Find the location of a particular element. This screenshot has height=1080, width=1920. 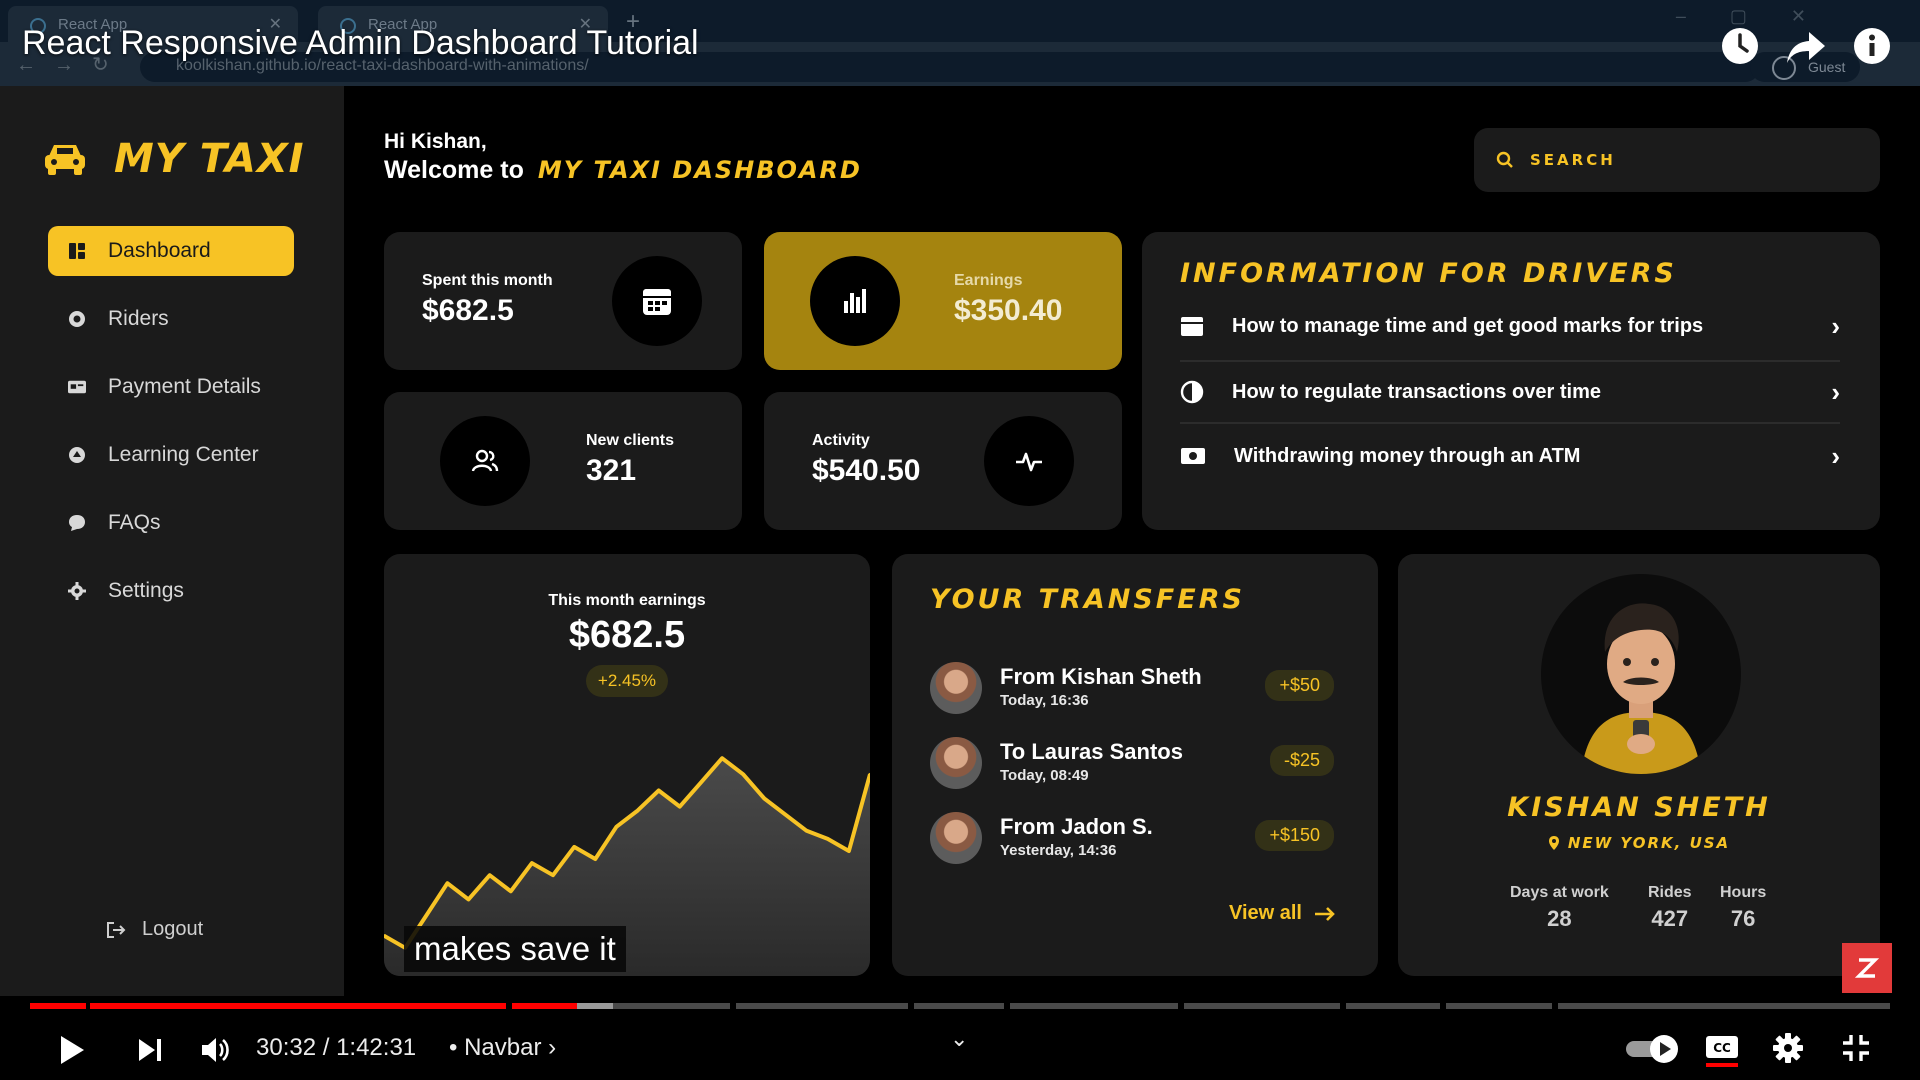

earnings-area-chart is located at coordinates (627, 866).